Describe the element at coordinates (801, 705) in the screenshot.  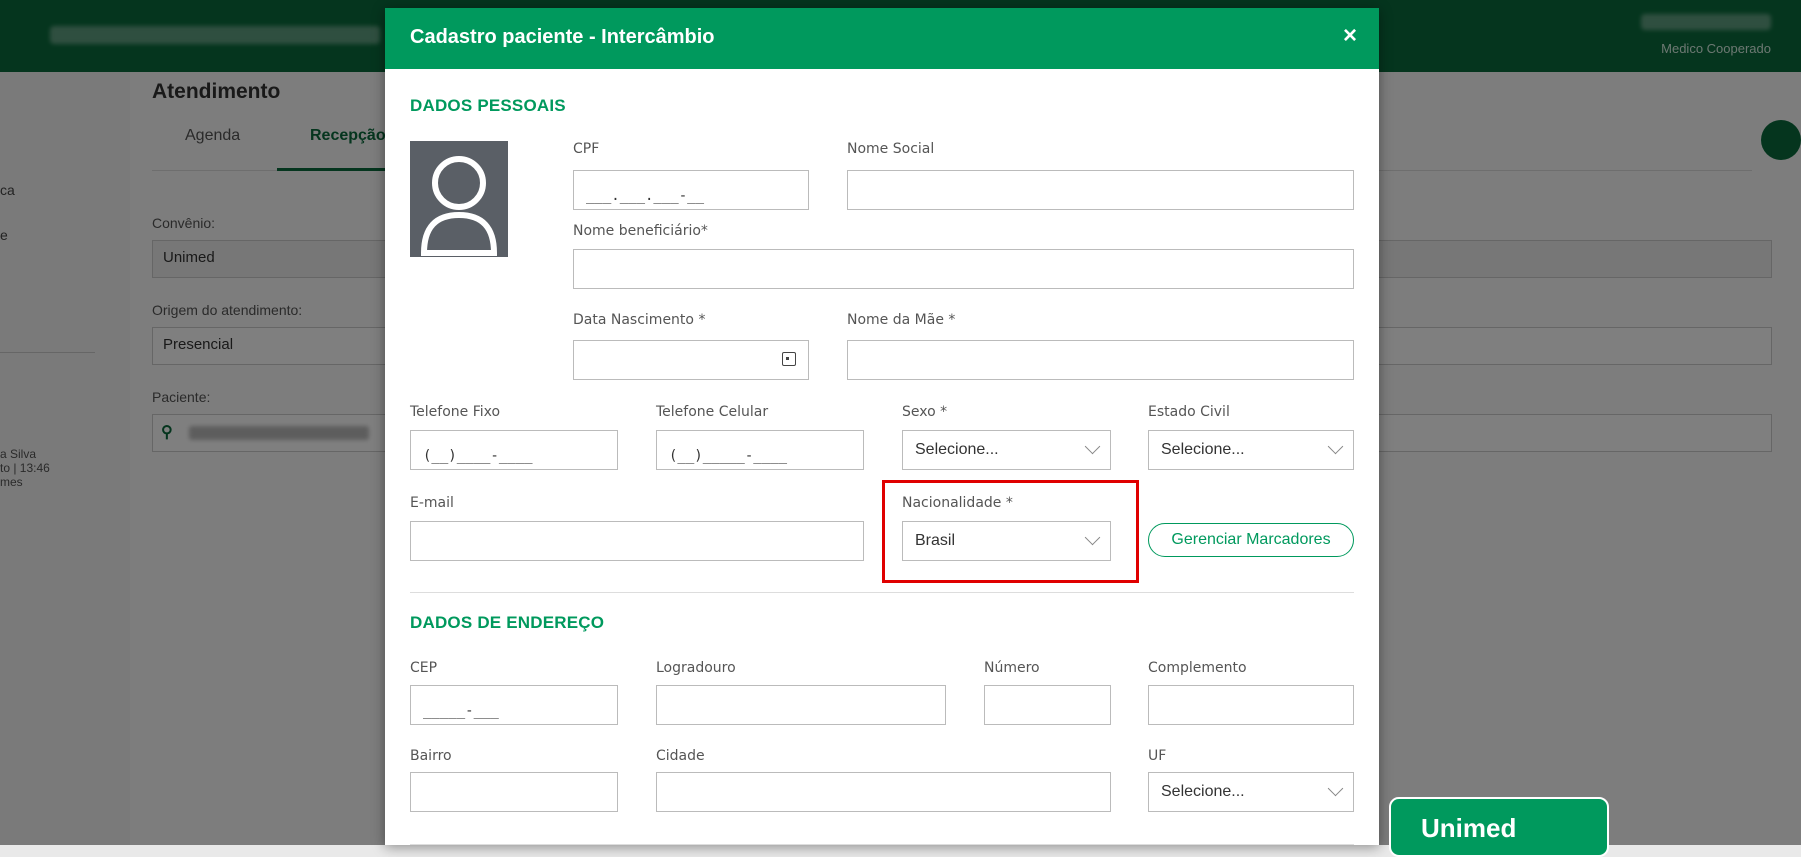
I see `logradouro-input` at that location.